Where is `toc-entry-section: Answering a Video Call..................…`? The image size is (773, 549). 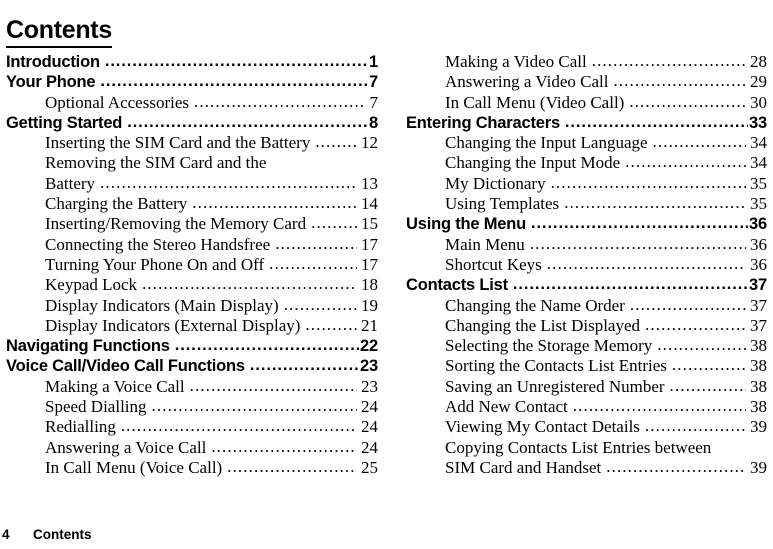
toc-entry-section: Answering a Video Call..................… is located at coordinates (586, 82).